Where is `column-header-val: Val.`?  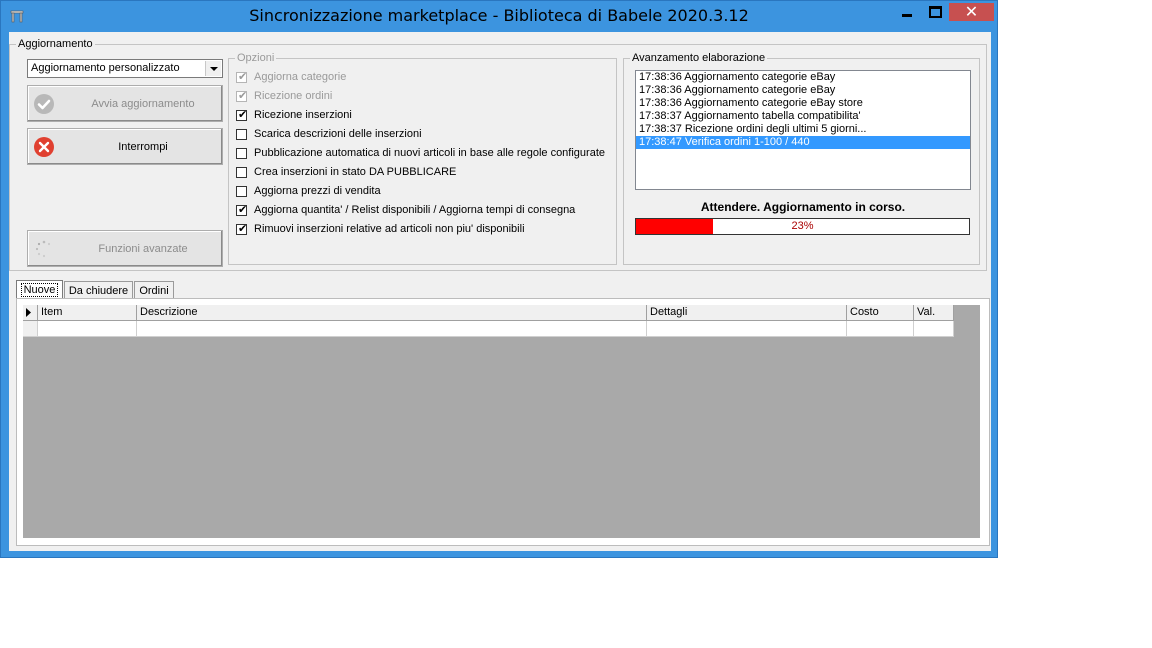
column-header-val: Val. is located at coordinates (934, 313).